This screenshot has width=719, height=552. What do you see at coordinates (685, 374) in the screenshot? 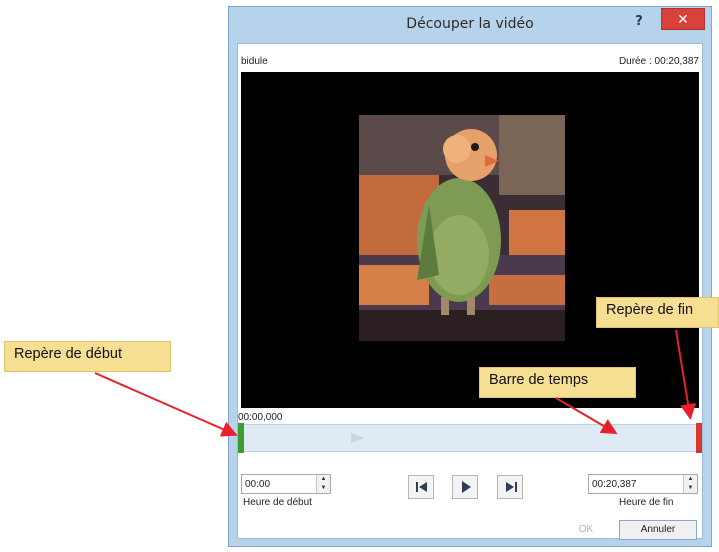
I see `arrow-to-end-marker` at bounding box center [685, 374].